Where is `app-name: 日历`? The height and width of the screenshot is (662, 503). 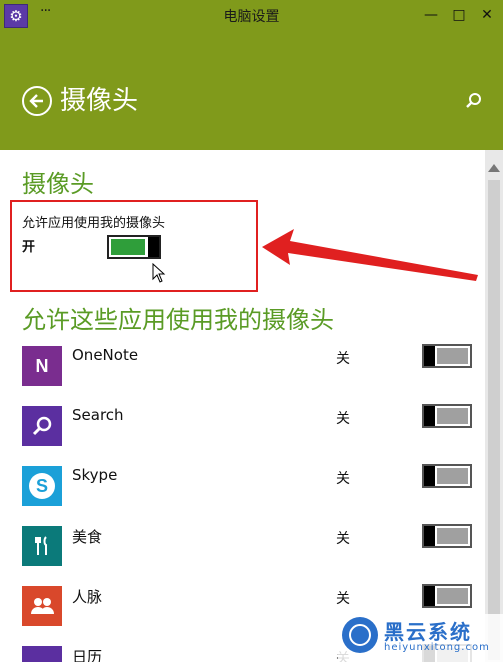 app-name: 日历 is located at coordinates (87, 655).